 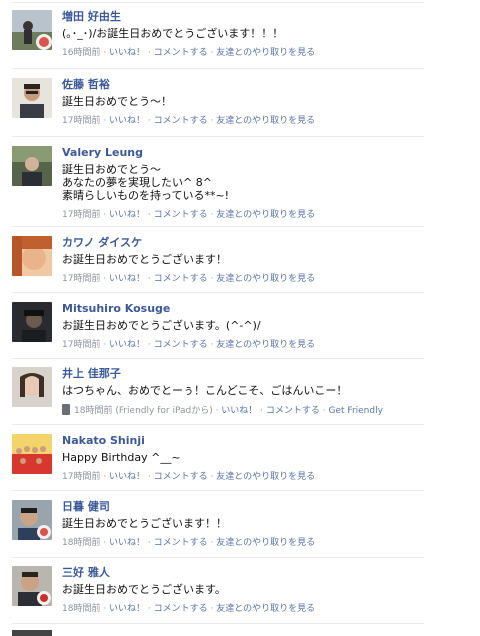 What do you see at coordinates (111, 169) in the screenshot?
I see `message-line: 誕生日おめでとう～` at bounding box center [111, 169].